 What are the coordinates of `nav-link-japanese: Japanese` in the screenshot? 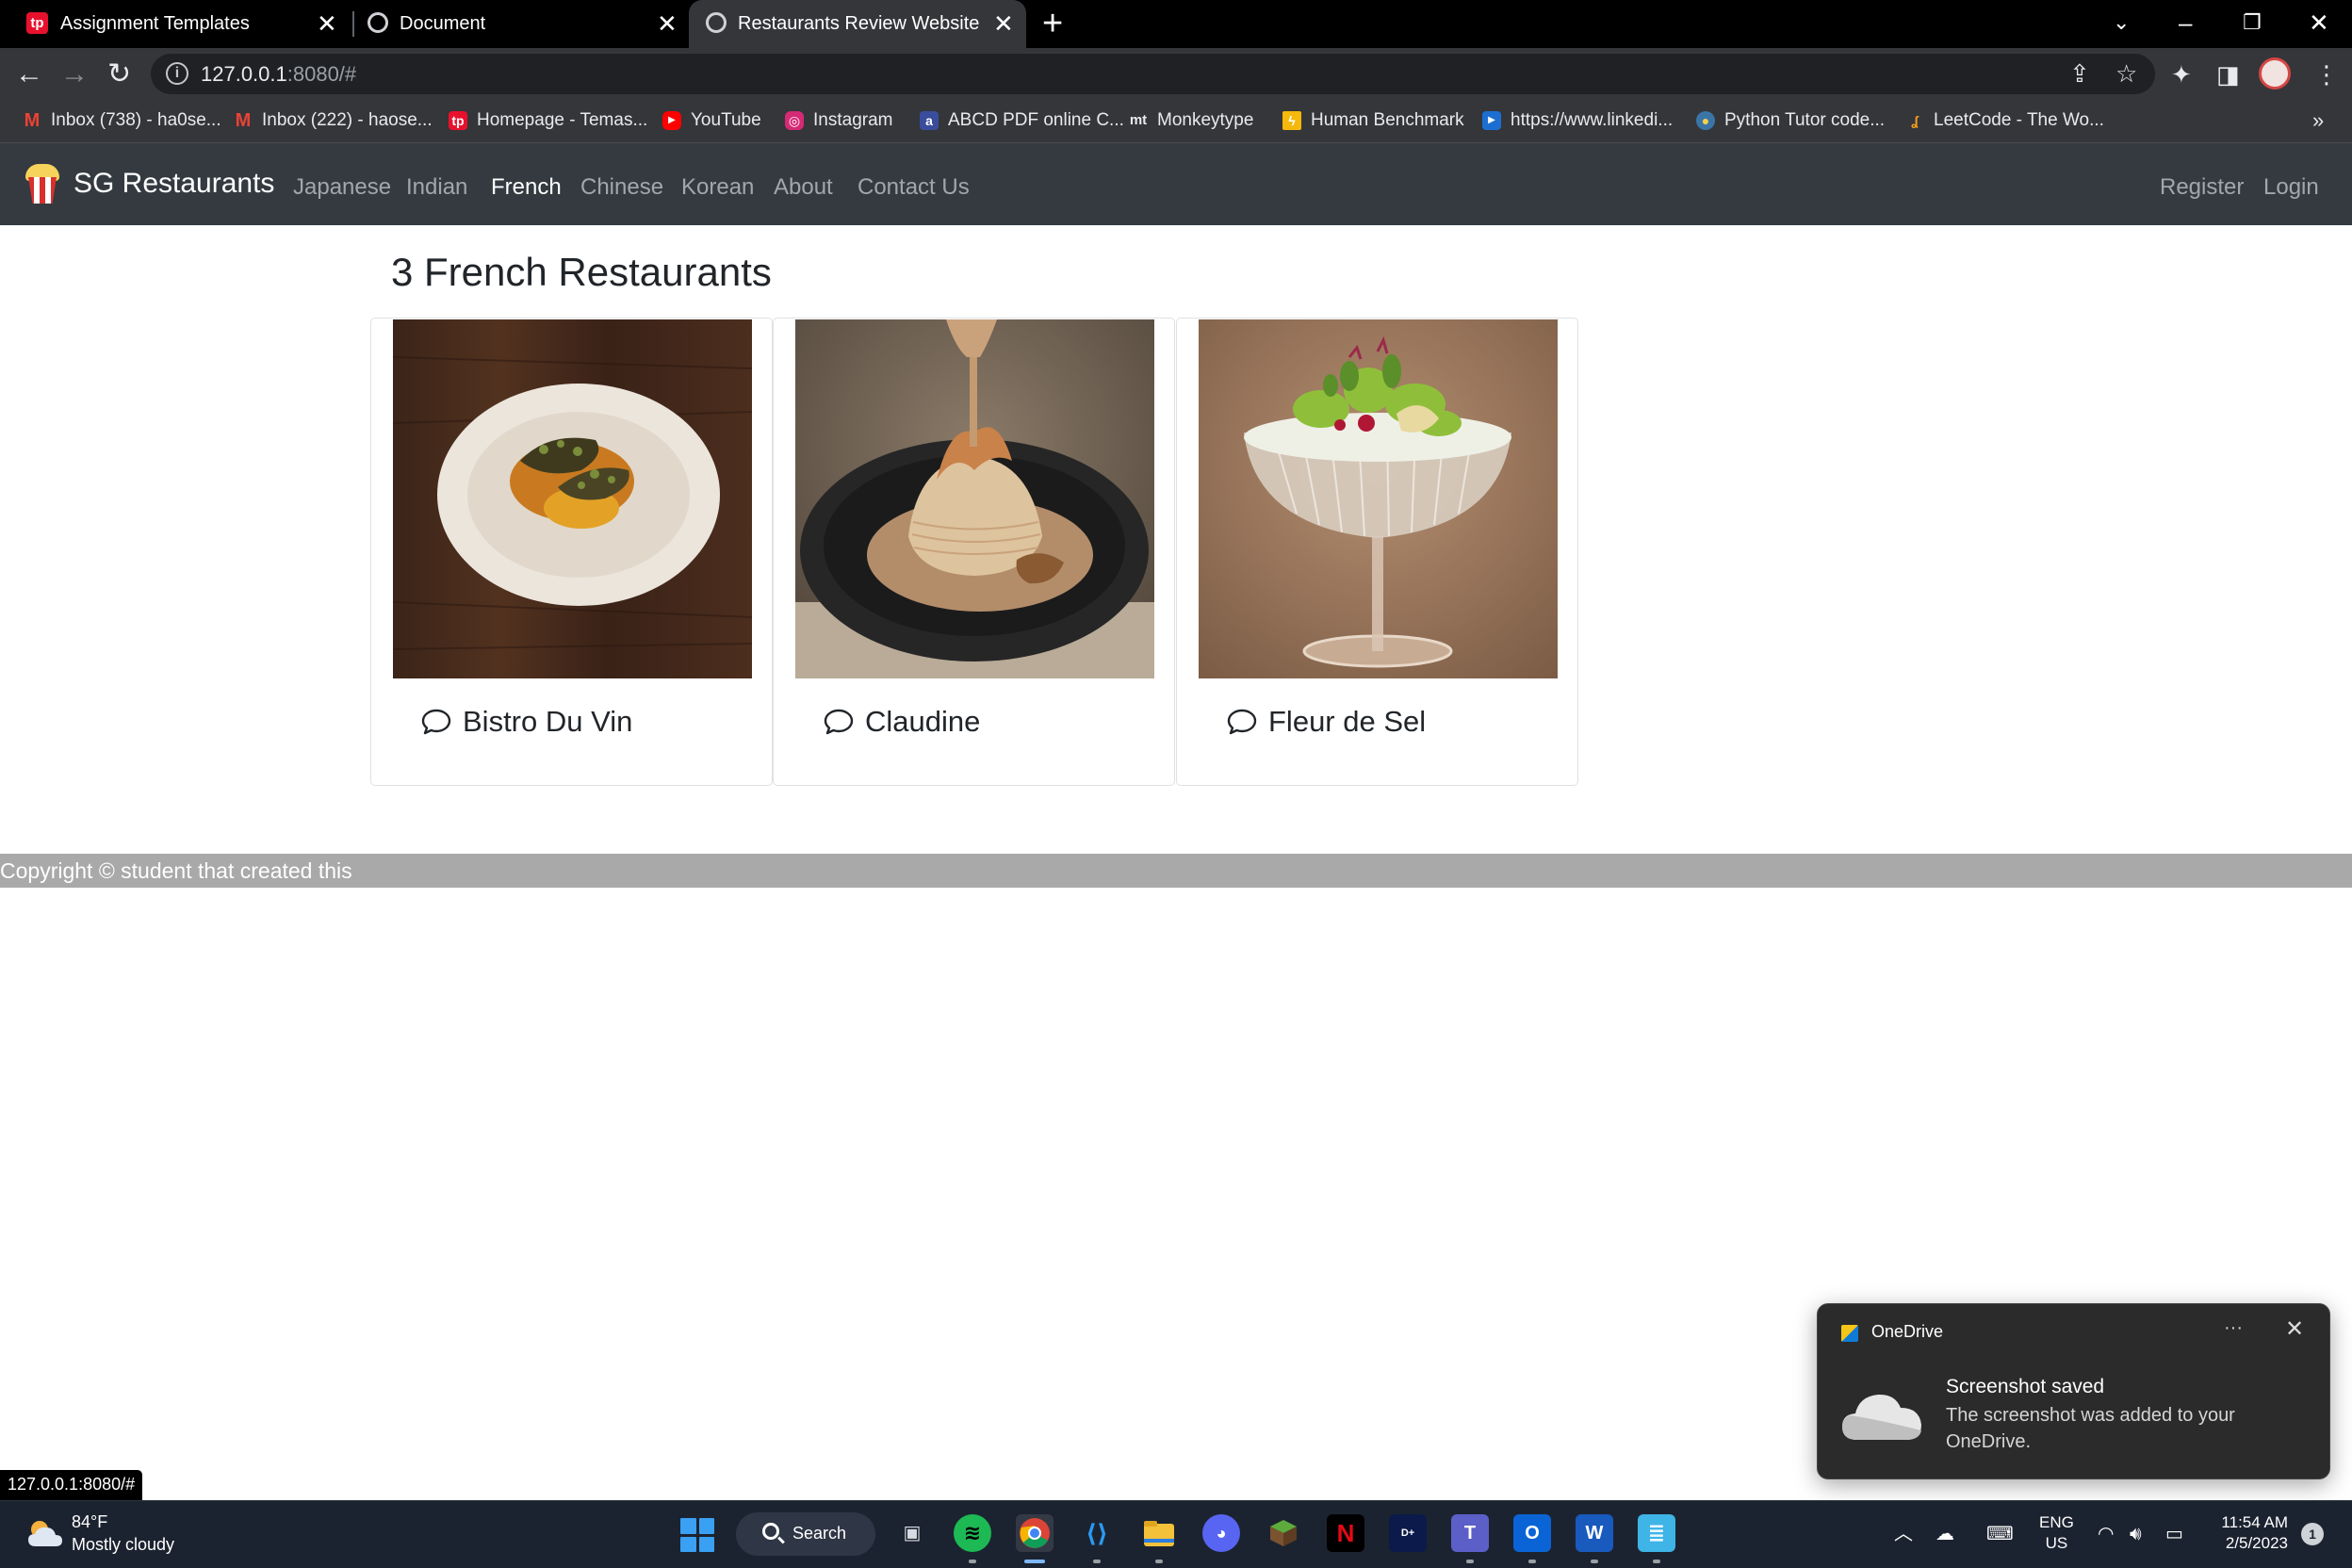 It's located at (342, 187).